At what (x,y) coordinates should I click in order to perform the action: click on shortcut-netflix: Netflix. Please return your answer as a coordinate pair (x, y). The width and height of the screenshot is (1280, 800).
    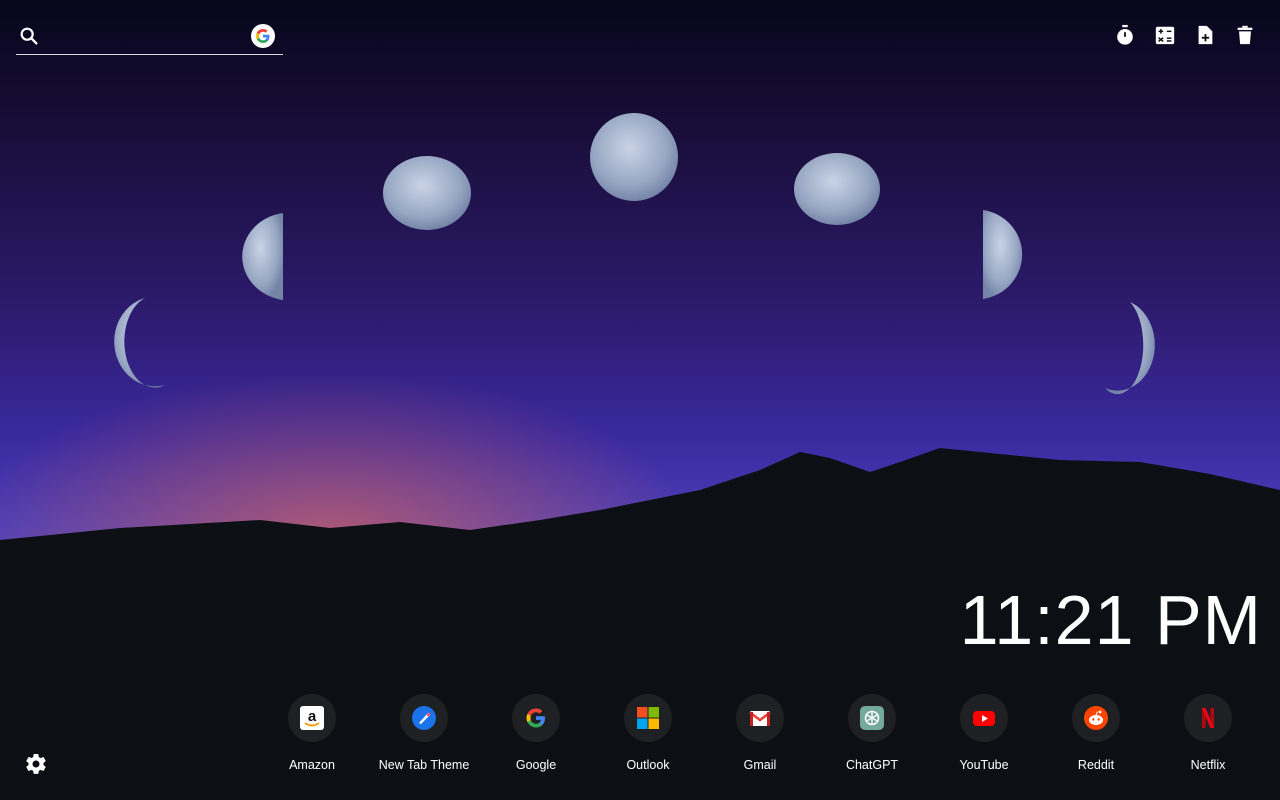
    Looking at the image, I should click on (1208, 733).